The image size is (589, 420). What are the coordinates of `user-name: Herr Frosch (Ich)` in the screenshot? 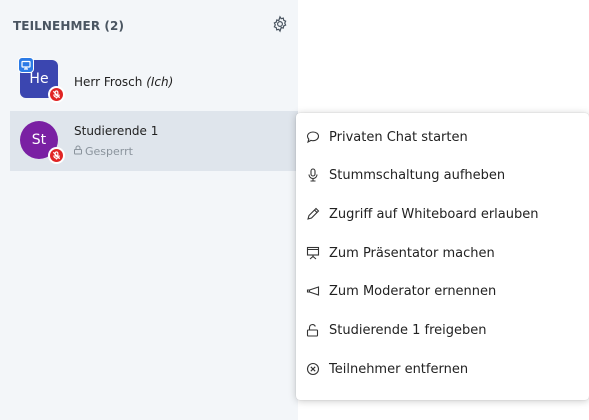 It's located at (123, 82).